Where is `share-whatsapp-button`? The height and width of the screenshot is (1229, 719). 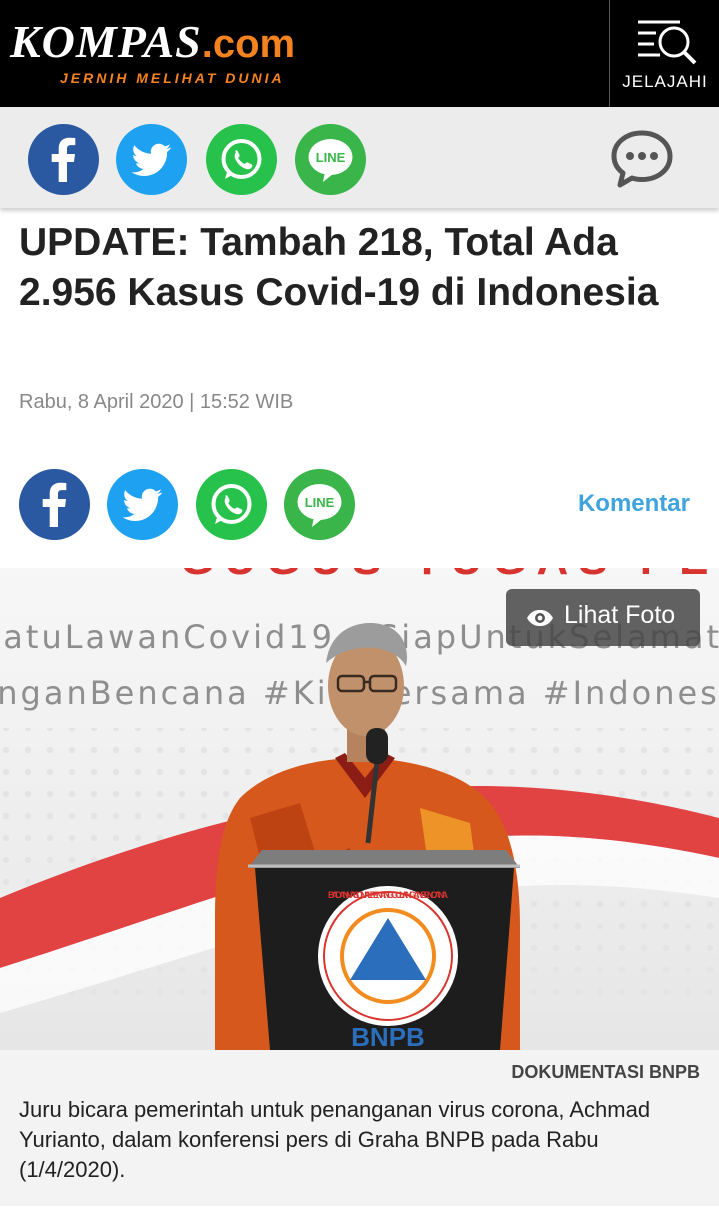 share-whatsapp-button is located at coordinates (241, 159).